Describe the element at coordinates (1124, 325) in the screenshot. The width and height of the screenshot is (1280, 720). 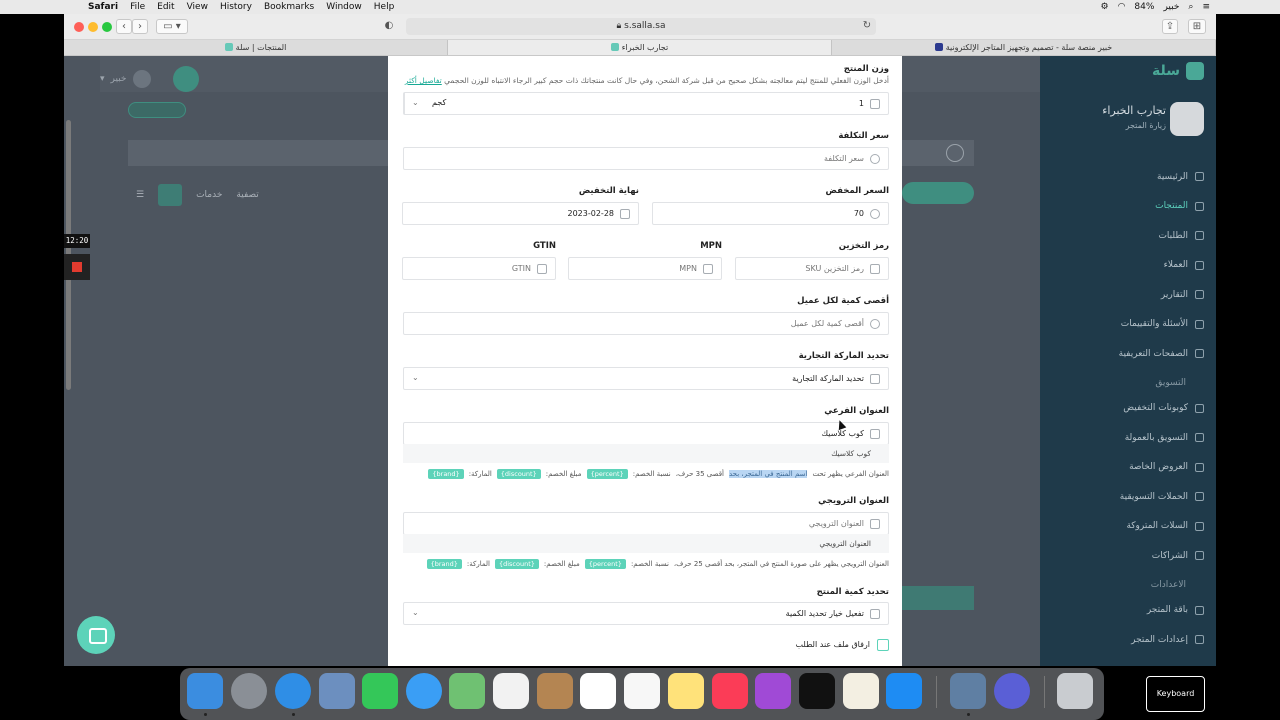
I see `sidebar-item-reviews: الأسئلة والتقييمات` at that location.